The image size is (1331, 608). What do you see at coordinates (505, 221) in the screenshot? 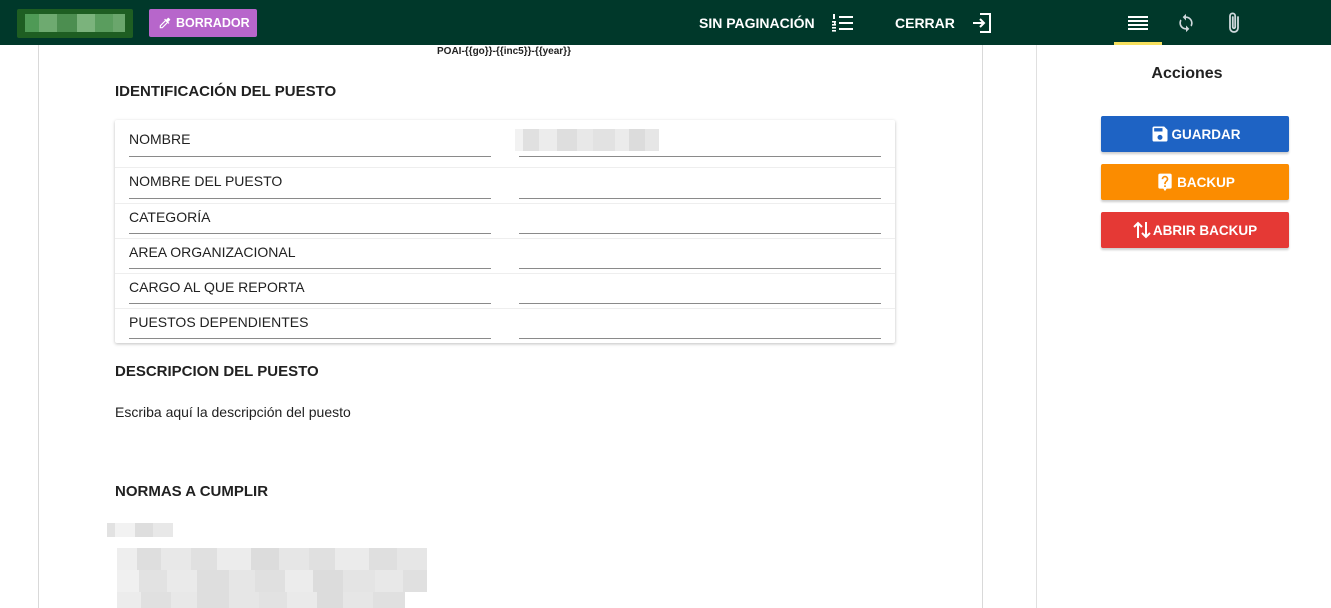
I see `form-row: CATEGORÍA` at bounding box center [505, 221].